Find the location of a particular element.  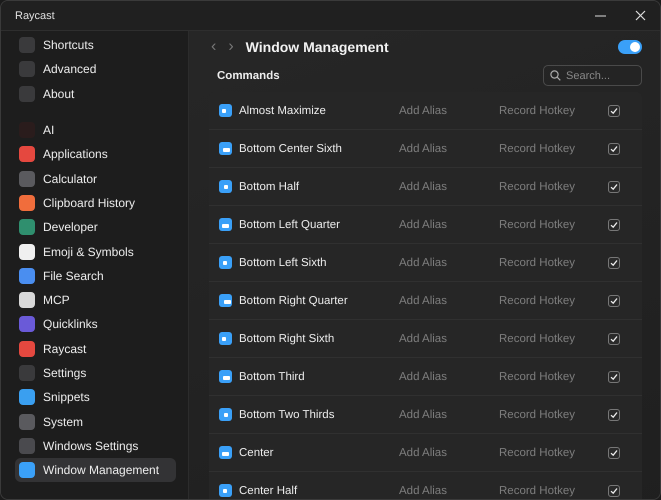

back-button: ‹ is located at coordinates (213, 47).